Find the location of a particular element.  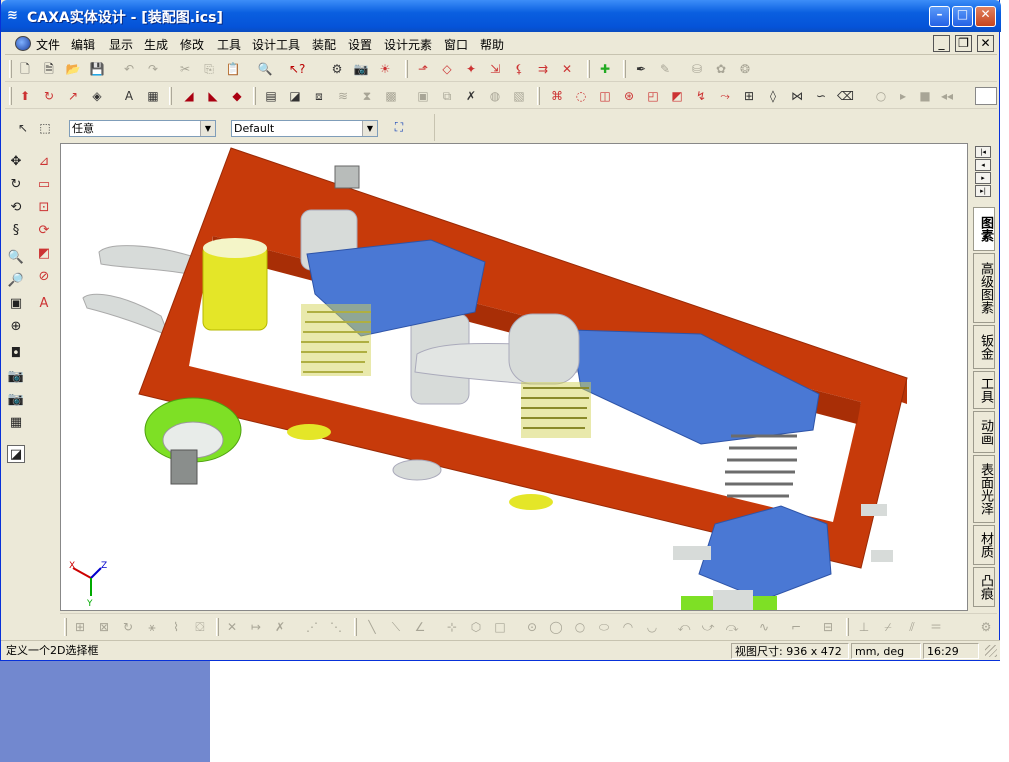

text-sketch-icon: A is located at coordinates (44, 304).